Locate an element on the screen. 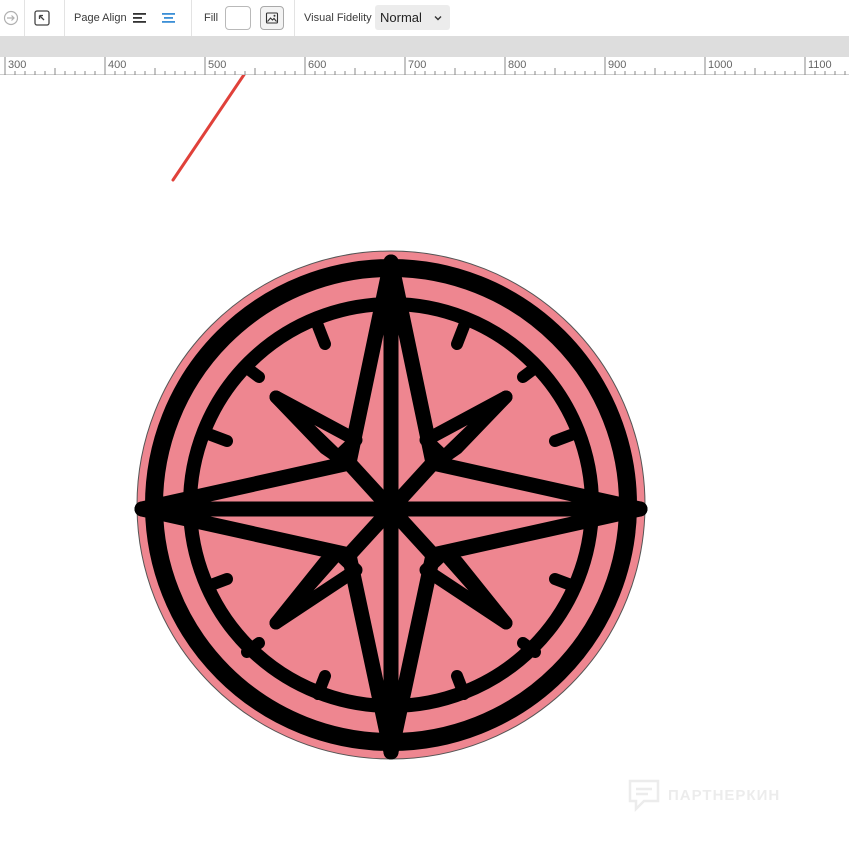 The height and width of the screenshot is (867, 849). resize-icon is located at coordinates (42, 18).